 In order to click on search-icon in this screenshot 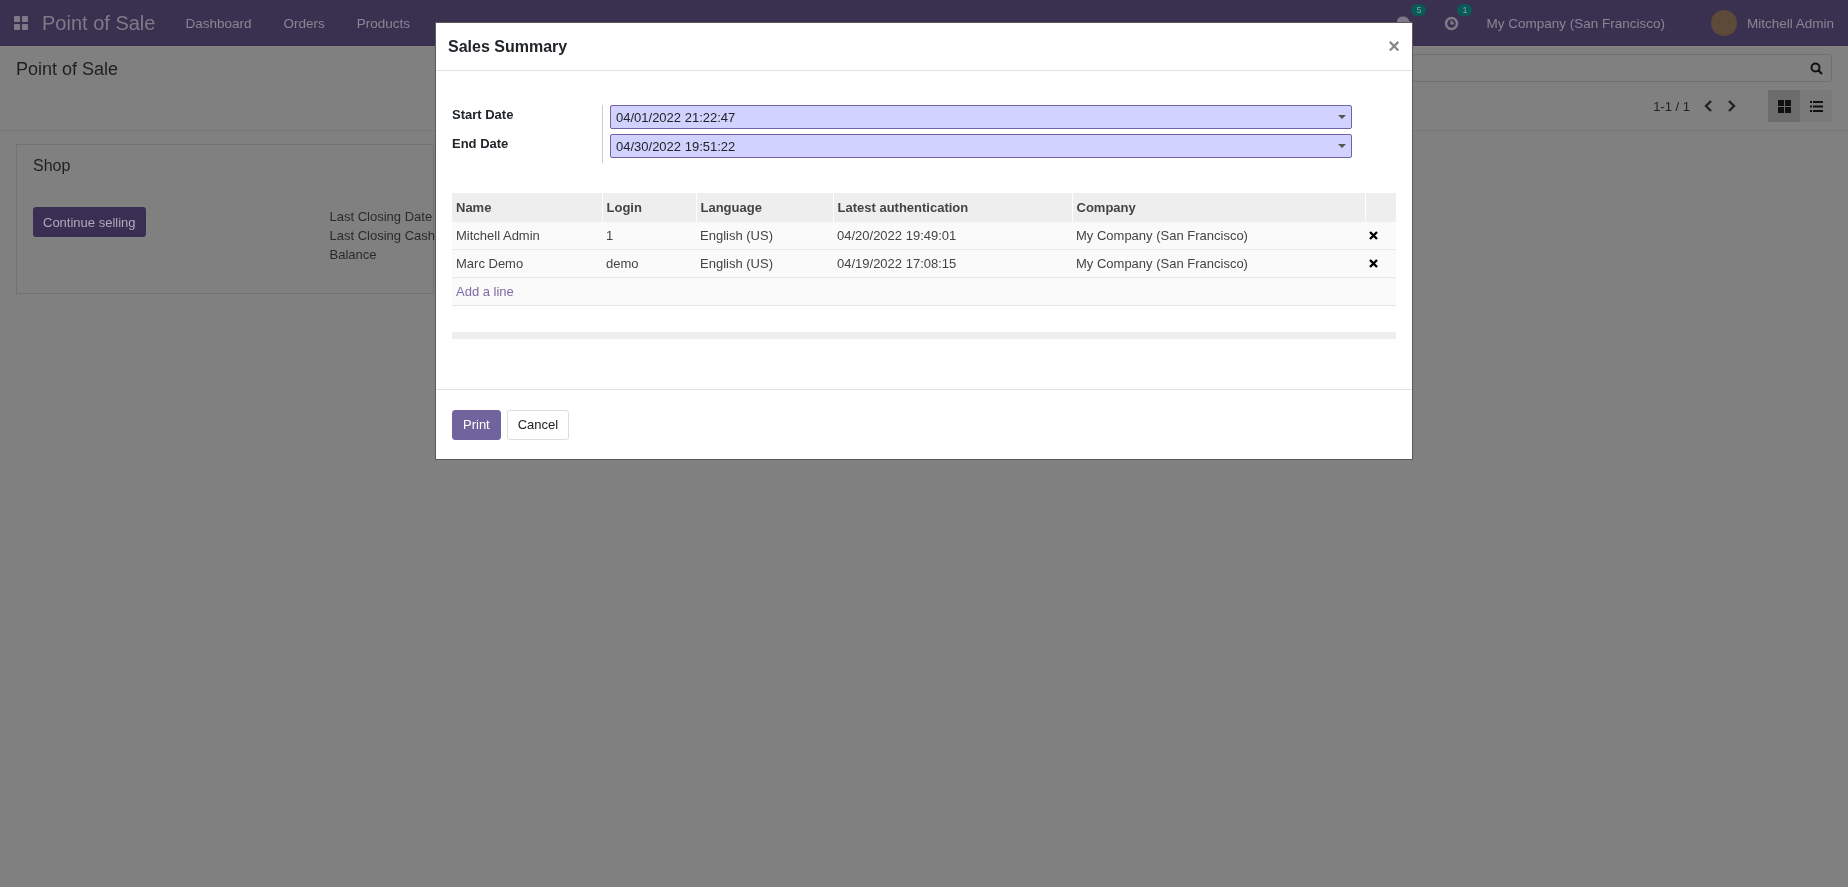, I will do `click(1816, 68)`.